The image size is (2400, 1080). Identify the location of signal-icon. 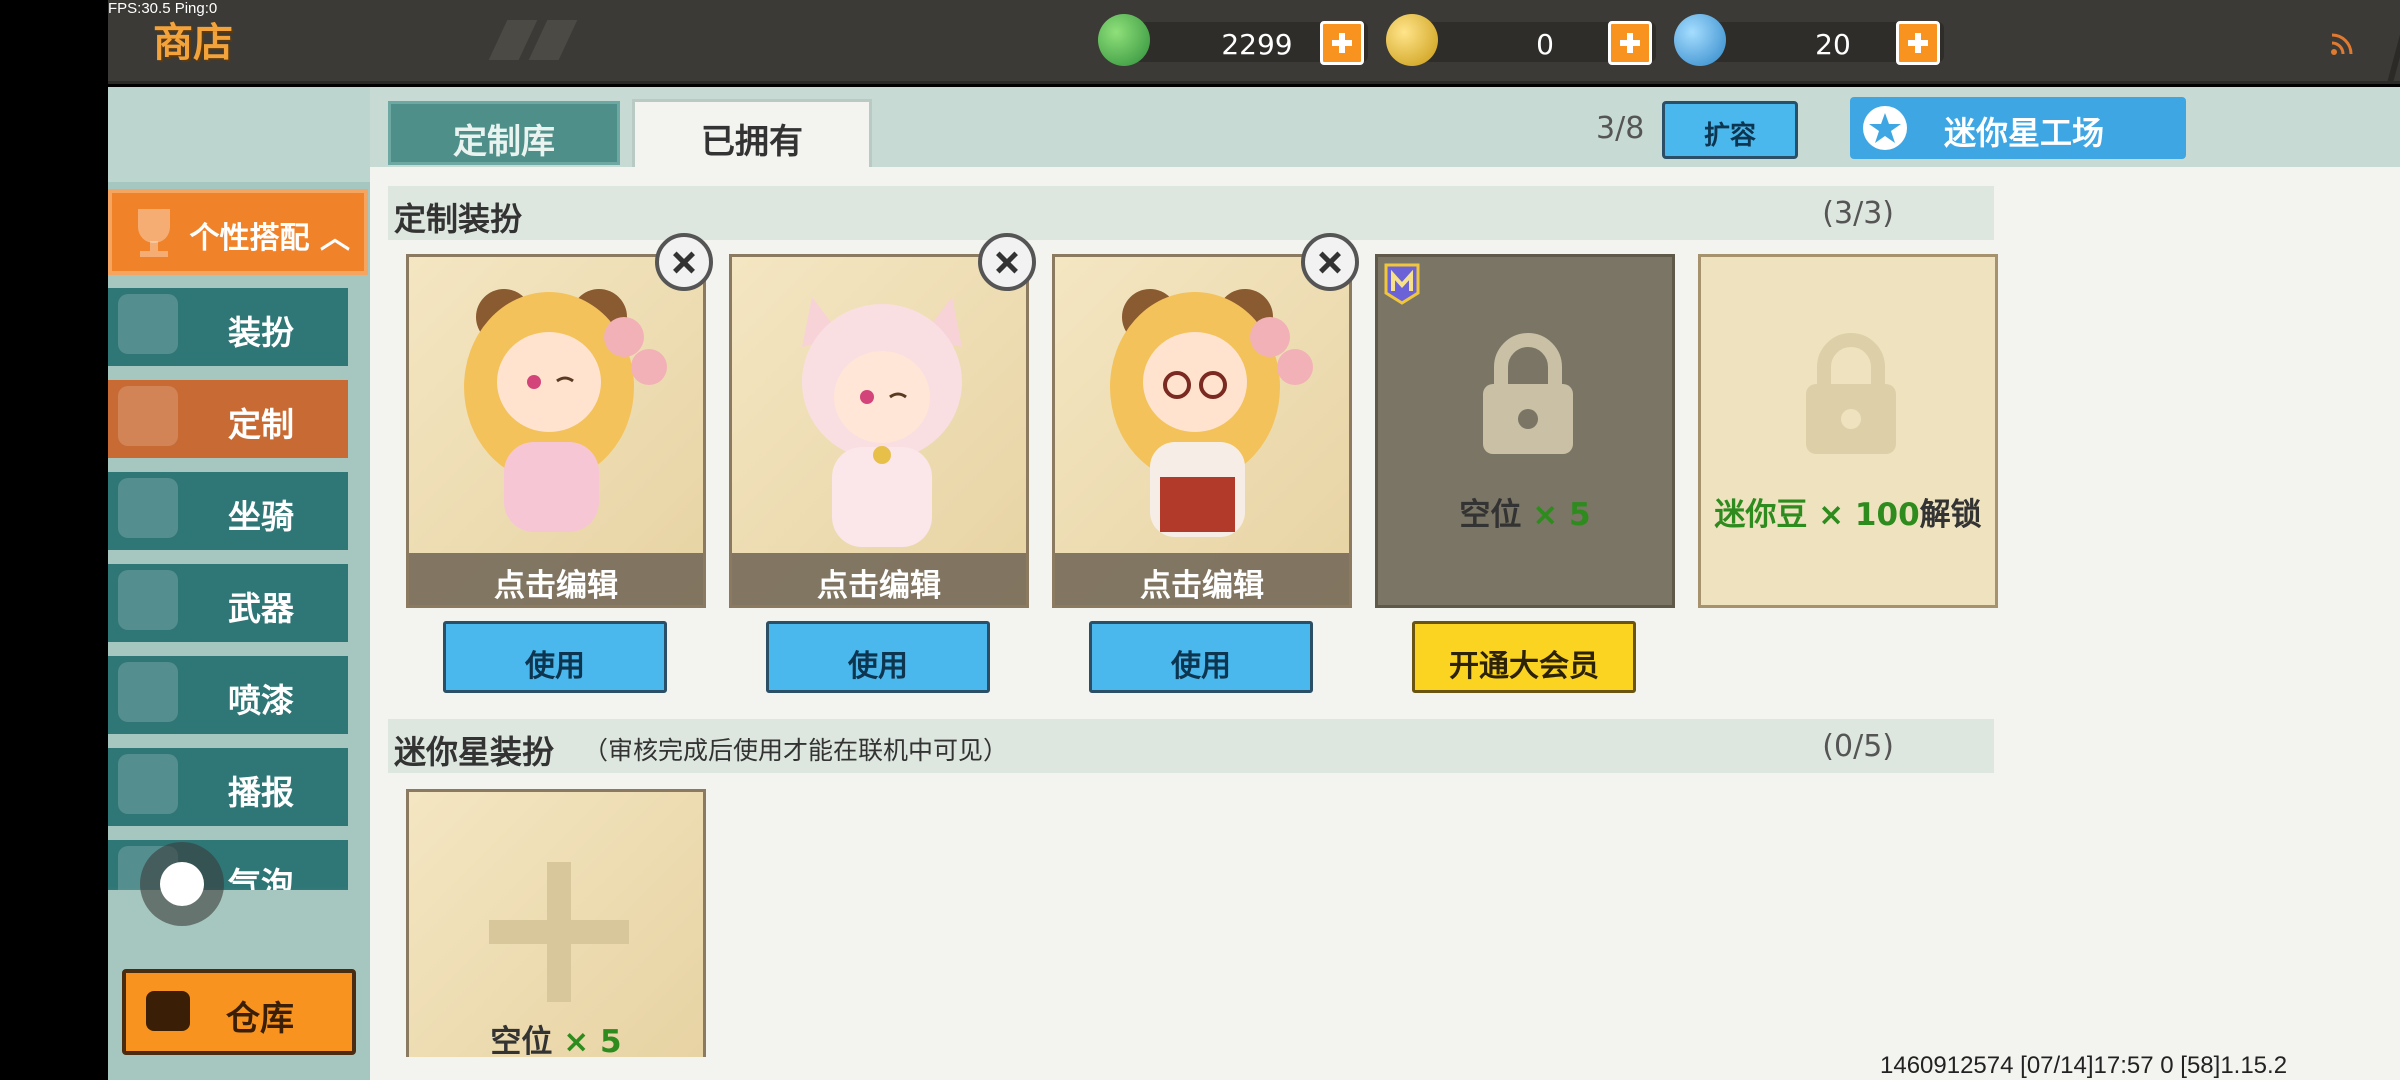
(2342, 44).